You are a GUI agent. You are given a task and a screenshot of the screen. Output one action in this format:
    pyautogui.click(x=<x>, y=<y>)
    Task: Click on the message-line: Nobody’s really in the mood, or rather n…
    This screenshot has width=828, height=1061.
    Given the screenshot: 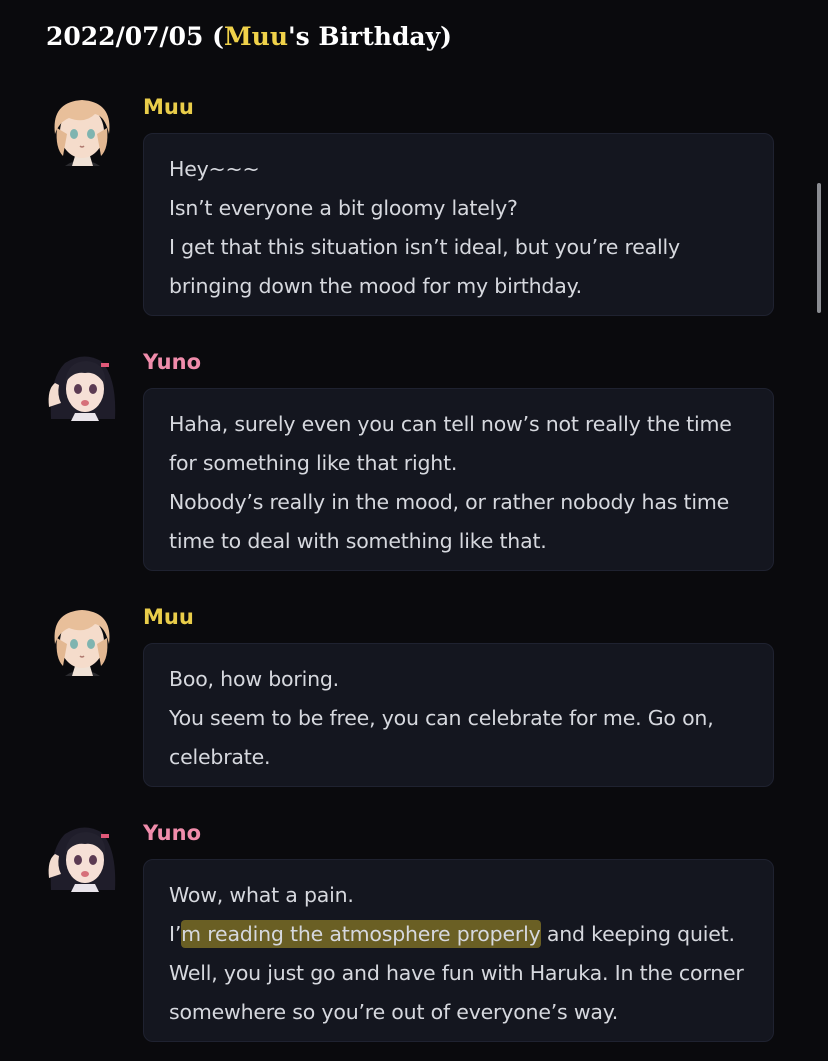 What is the action you would take?
    pyautogui.click(x=449, y=502)
    